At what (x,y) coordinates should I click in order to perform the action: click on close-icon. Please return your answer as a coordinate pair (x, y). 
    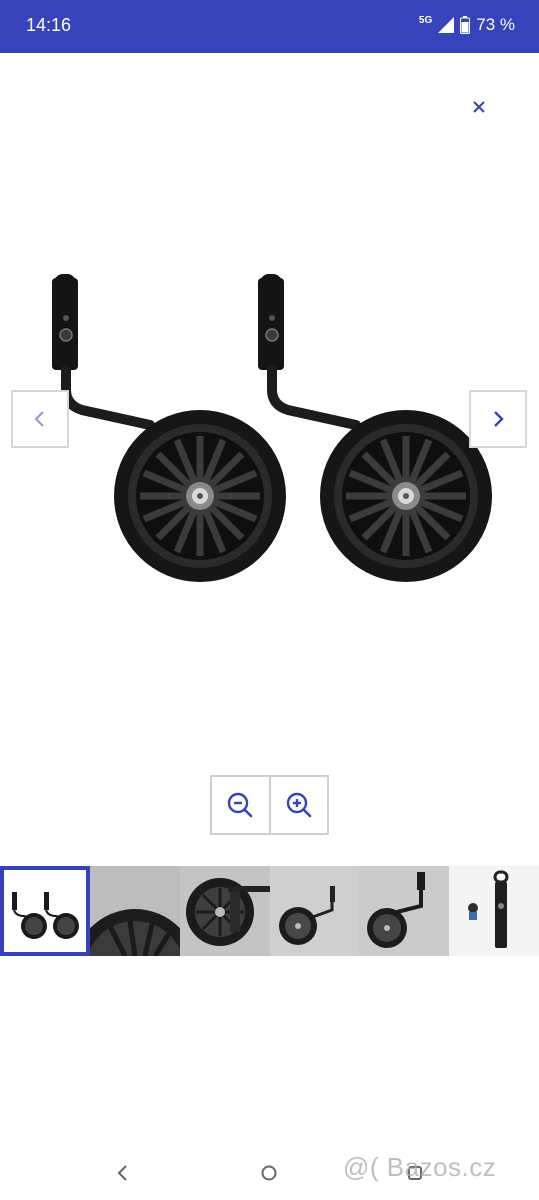
    Looking at the image, I should click on (479, 107).